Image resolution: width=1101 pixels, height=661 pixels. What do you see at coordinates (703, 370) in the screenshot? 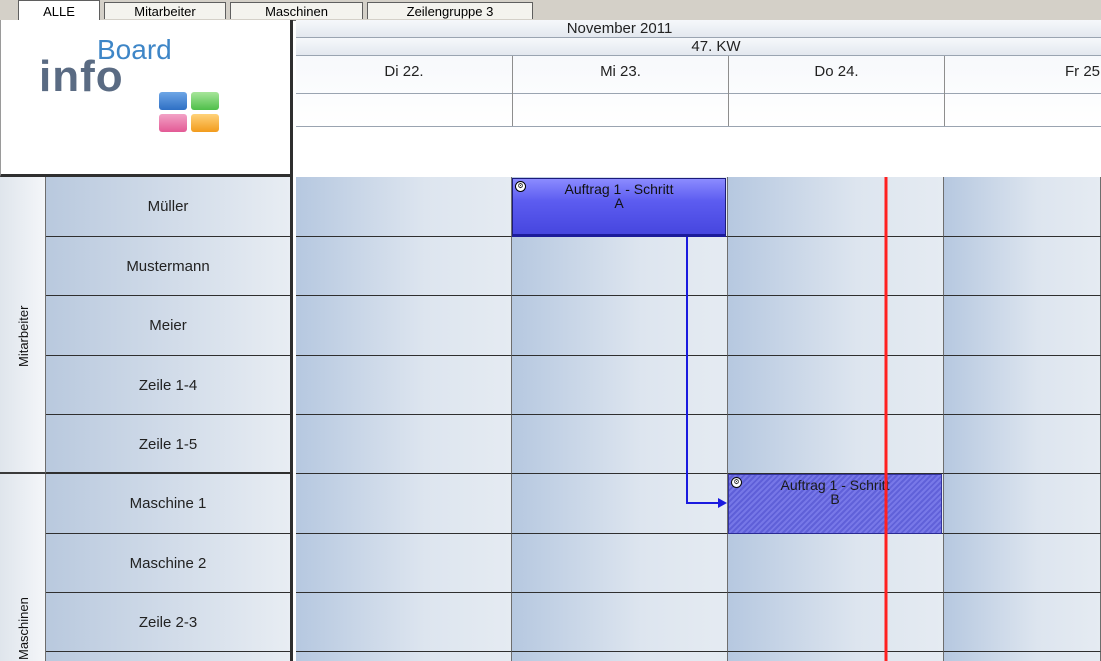
I see `dependency-connector` at bounding box center [703, 370].